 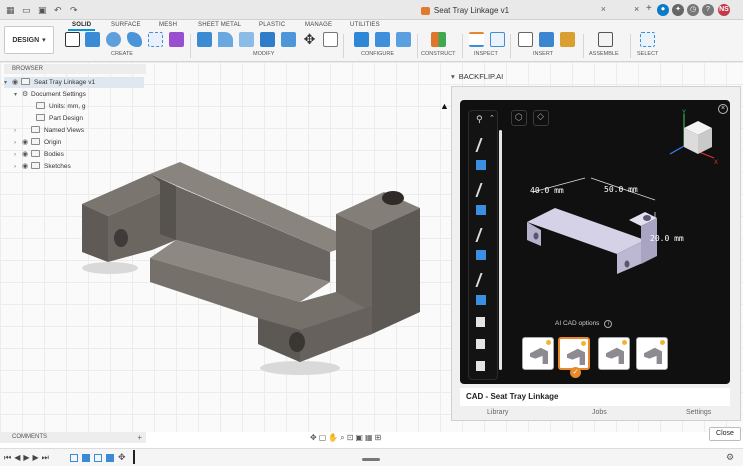 What do you see at coordinates (693, 10) in the screenshot?
I see `notifications-icon: ◷` at bounding box center [693, 10].